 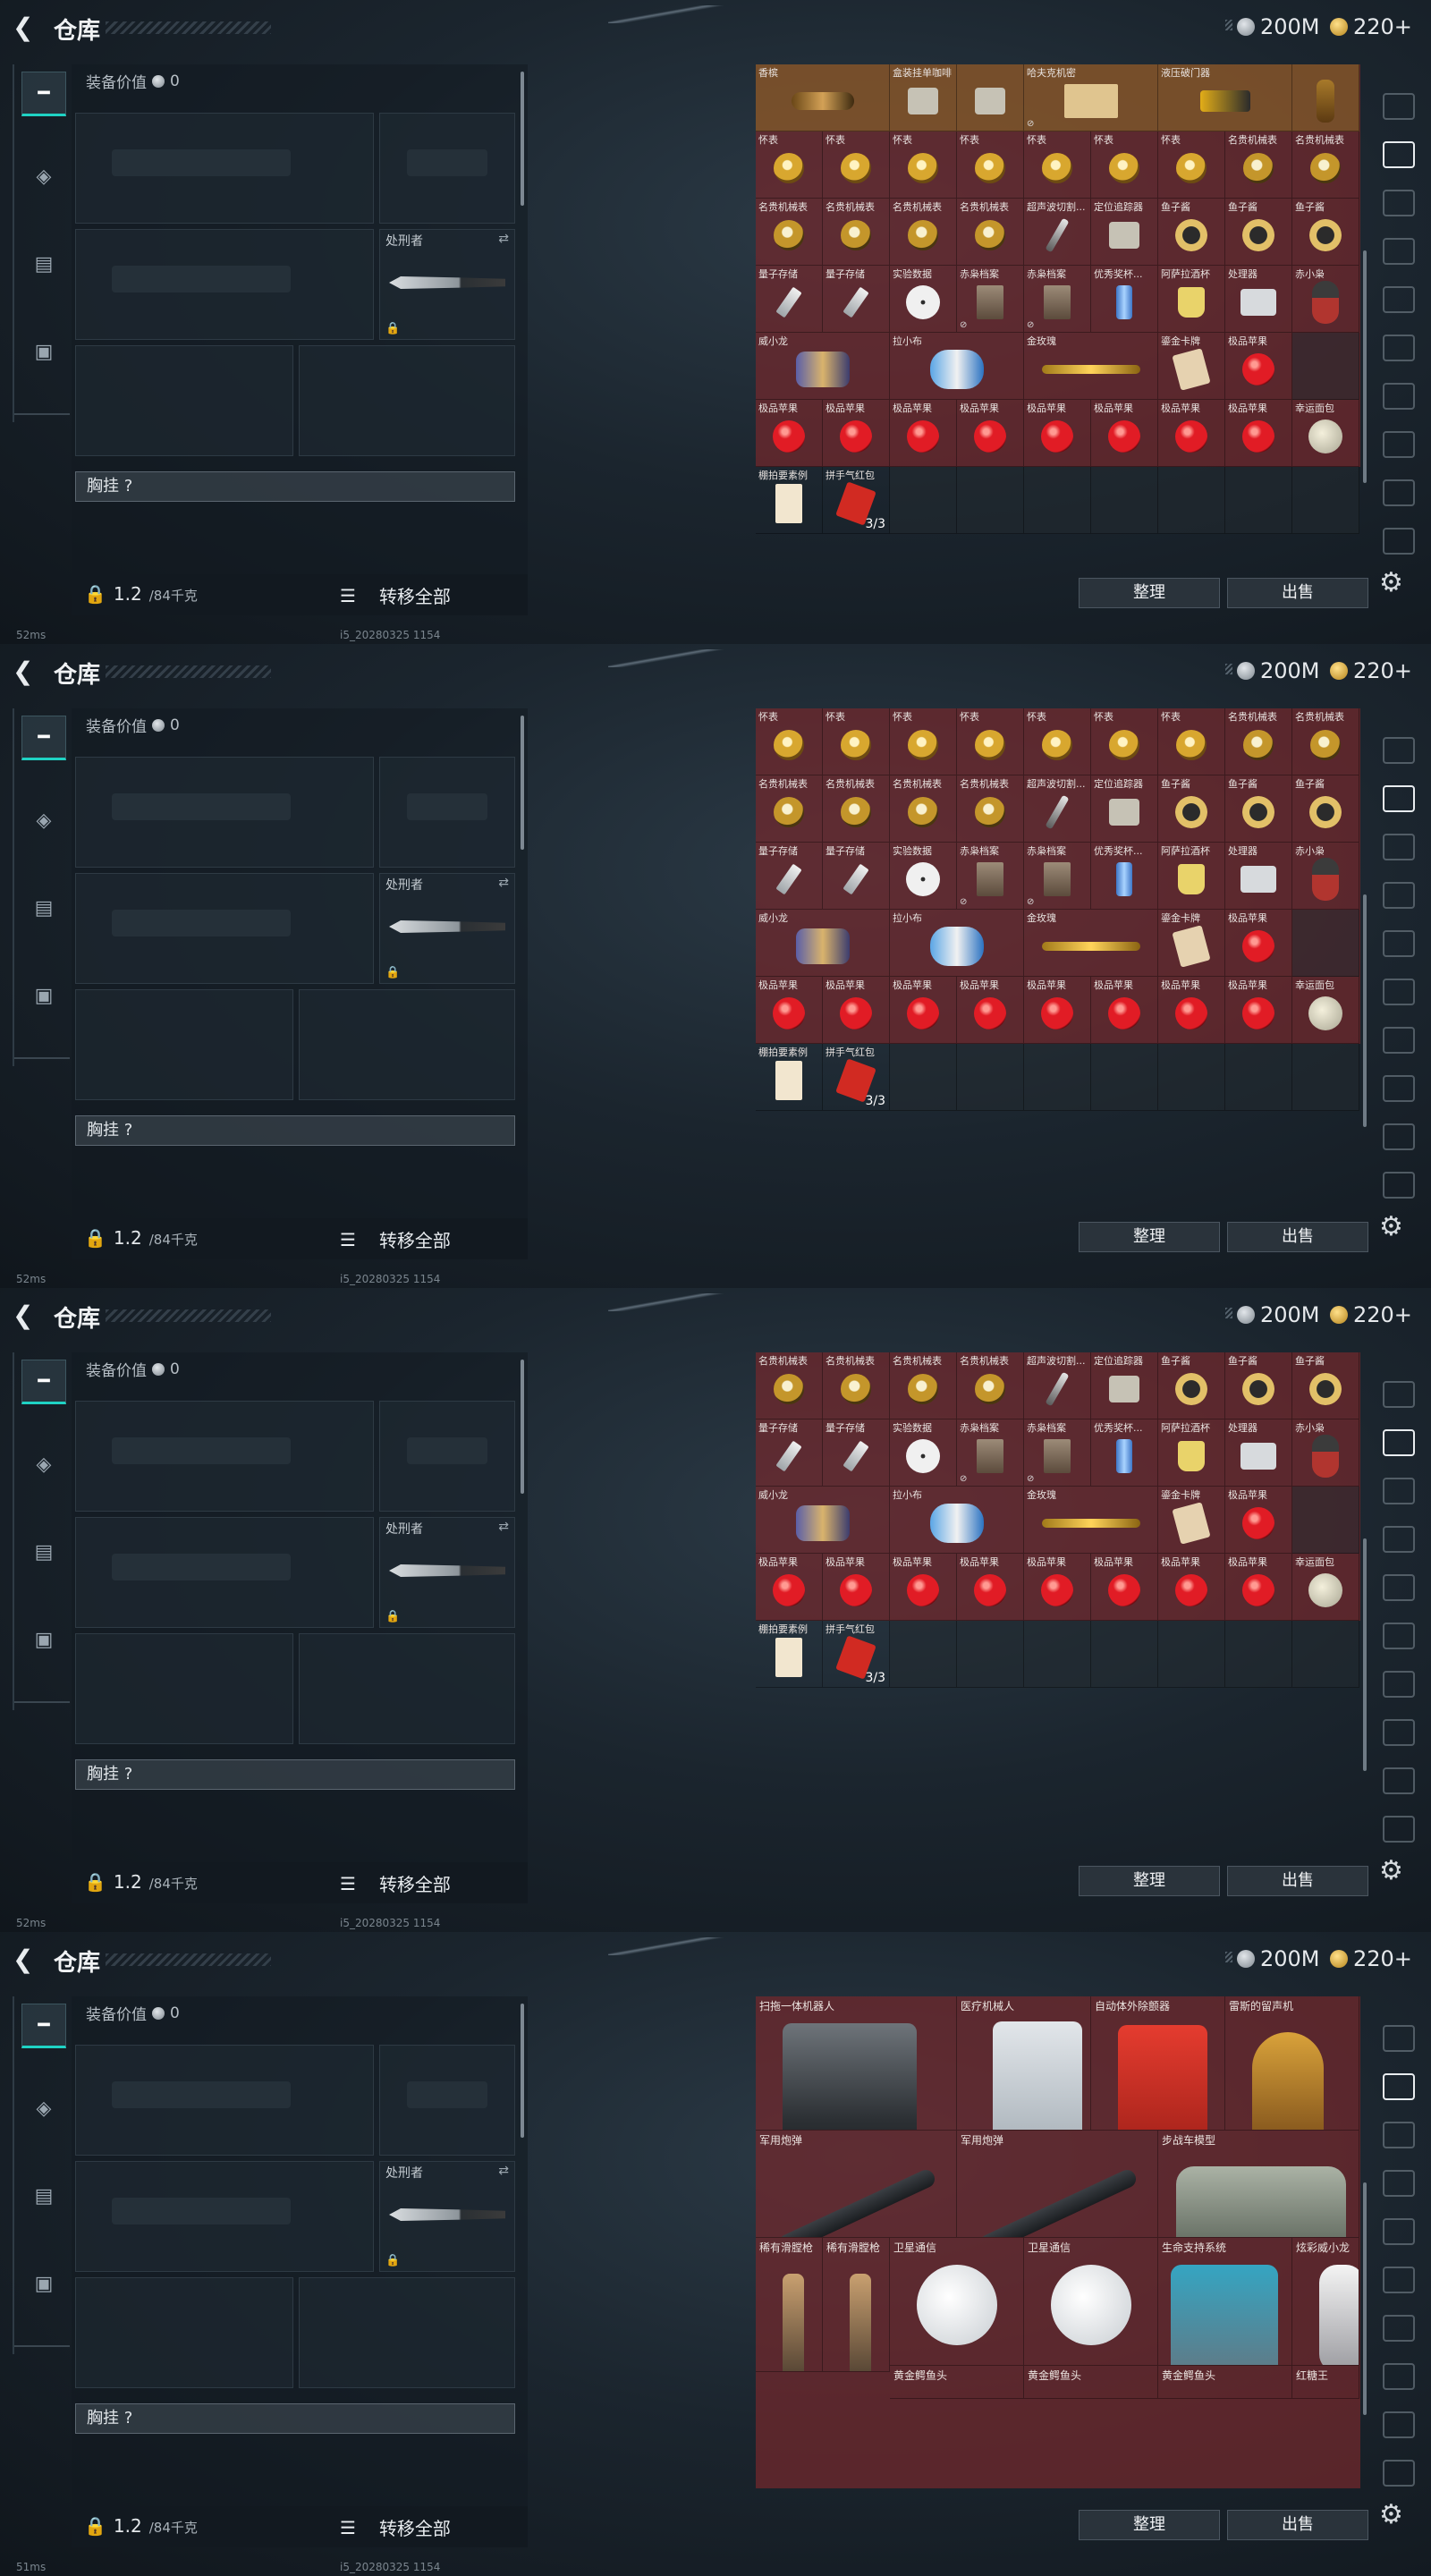 I want to click on chest-rig-bar: 胸挂 ?, so click(x=295, y=2418).